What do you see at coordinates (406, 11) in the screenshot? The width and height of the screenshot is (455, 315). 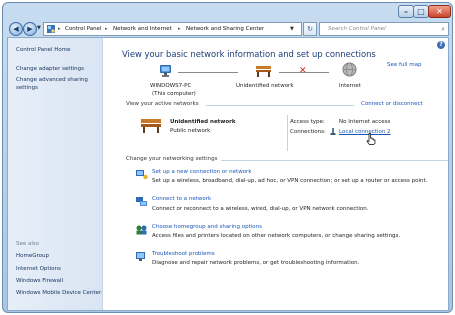 I see `minimize-button: –` at bounding box center [406, 11].